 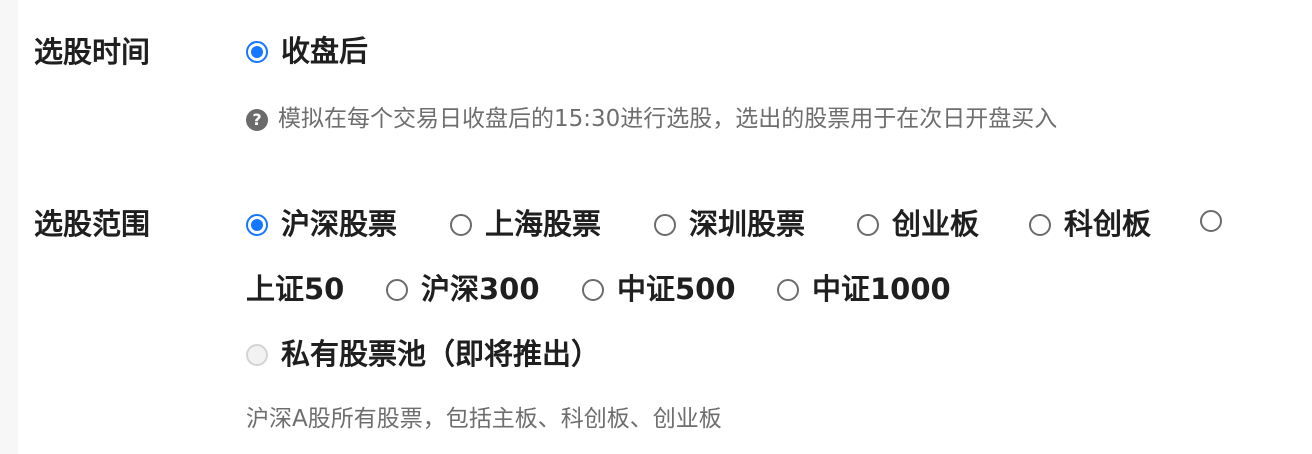 What do you see at coordinates (747, 224) in the screenshot?
I see `radio-label: 深圳股票` at bounding box center [747, 224].